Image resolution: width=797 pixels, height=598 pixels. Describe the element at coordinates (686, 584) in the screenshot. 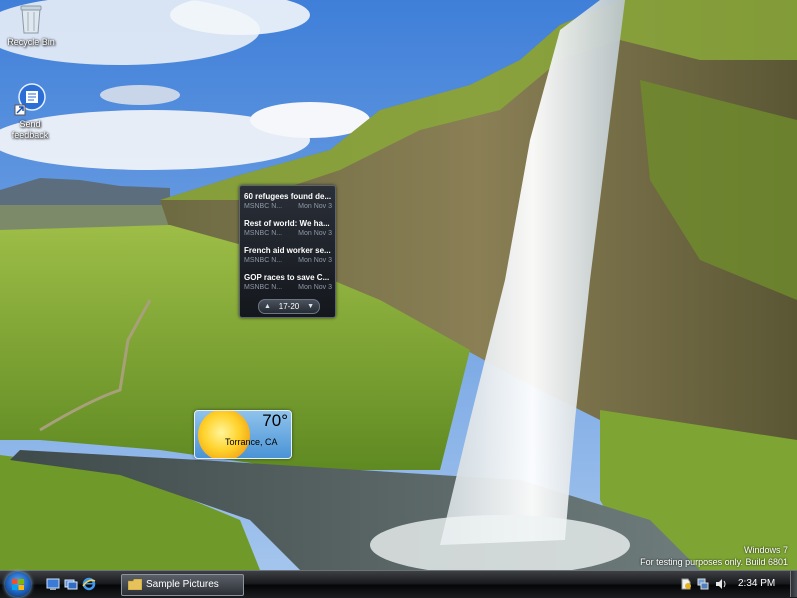

I see `action-center-icon` at that location.